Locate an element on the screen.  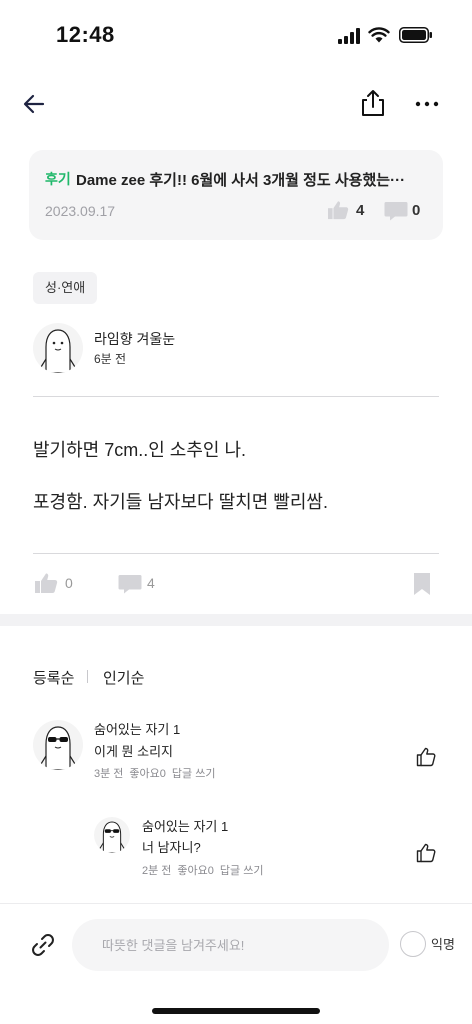
sort-by-newest: 등록순 is located at coordinates (53, 677).